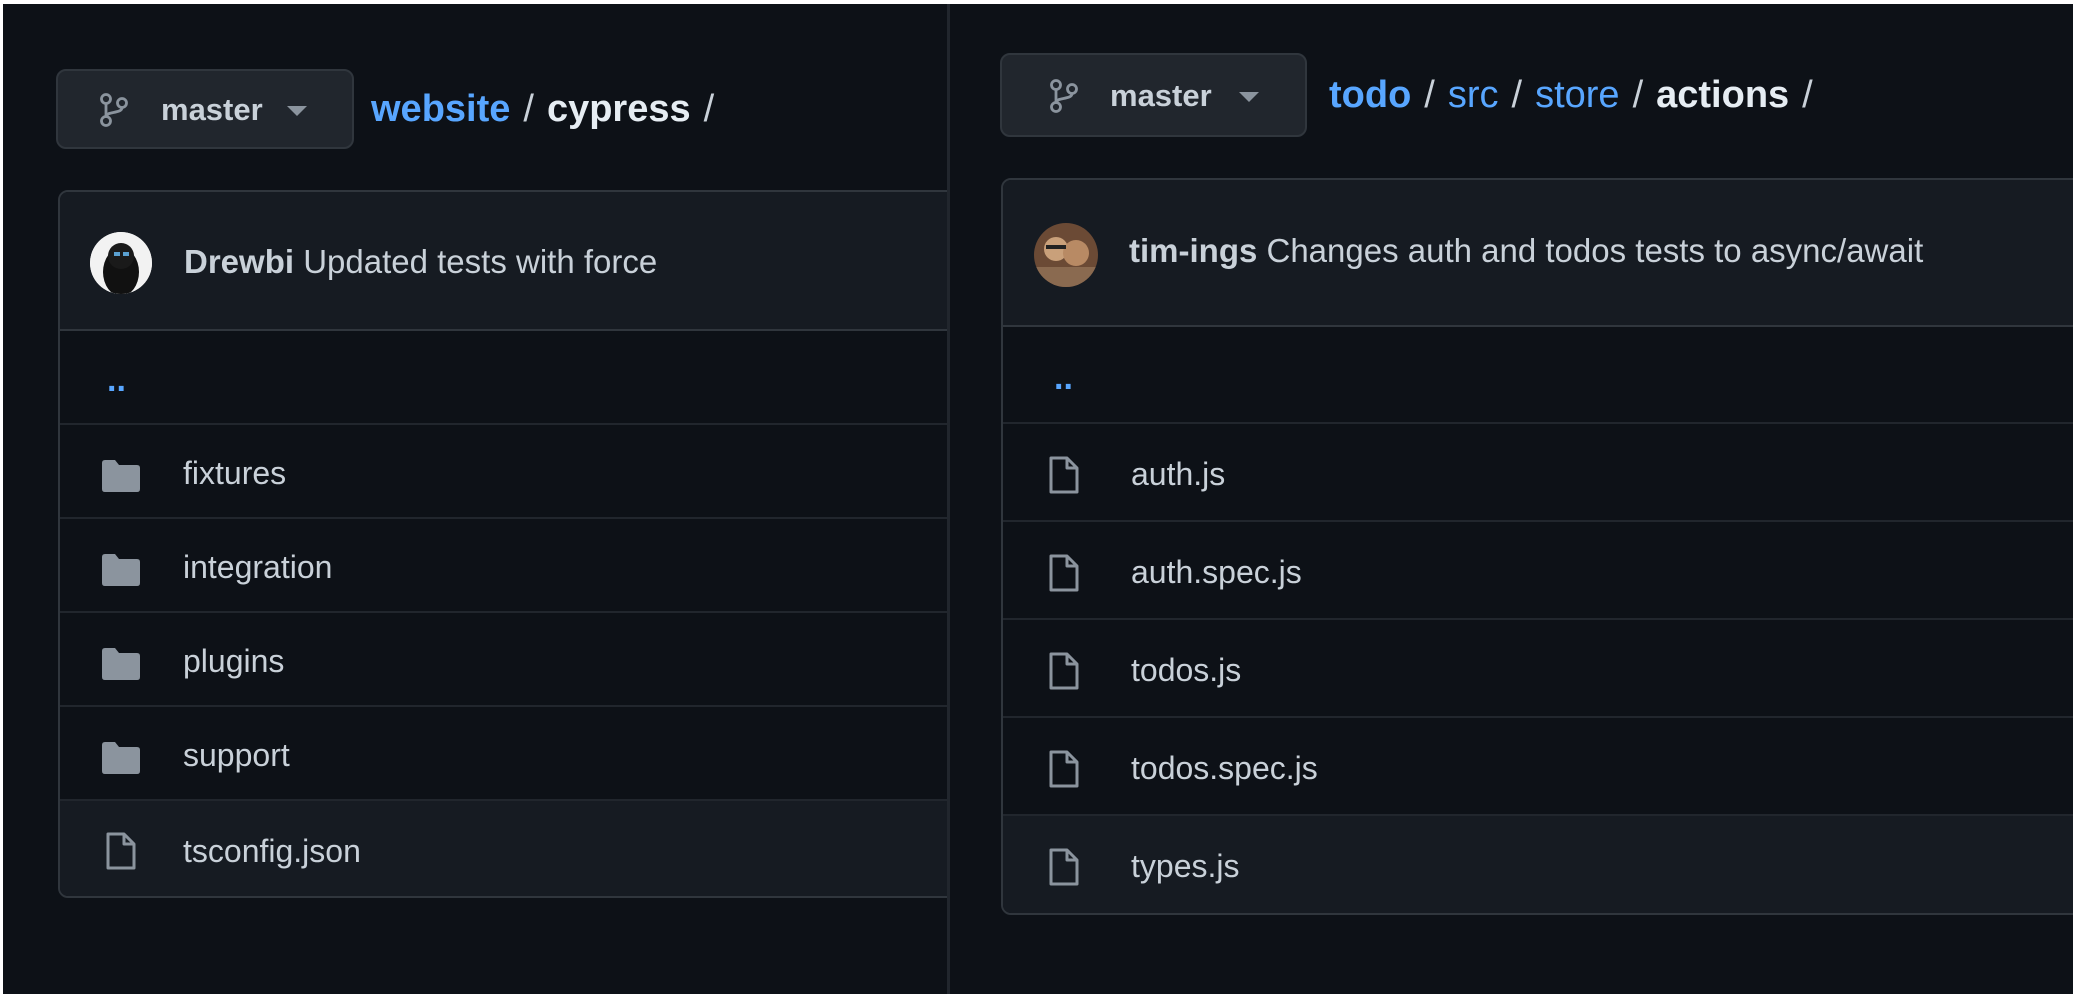 The image size is (2076, 999). Describe the element at coordinates (503, 566) in the screenshot. I see `list-item: integration` at that location.